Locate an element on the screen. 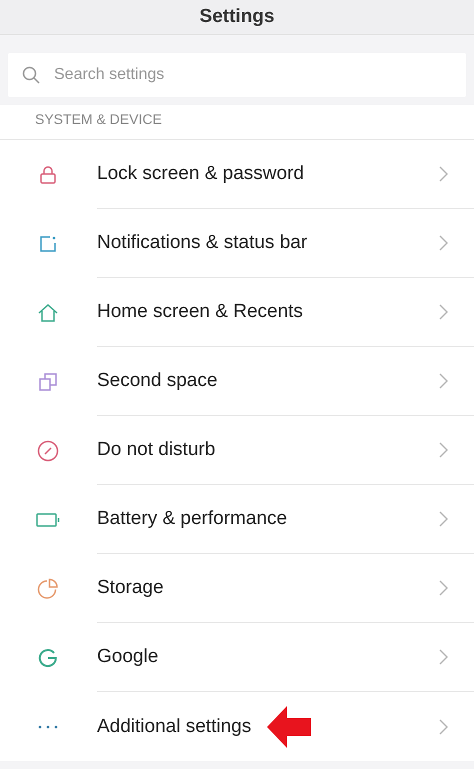  settings-item: Home screen & Recents is located at coordinates (237, 313).